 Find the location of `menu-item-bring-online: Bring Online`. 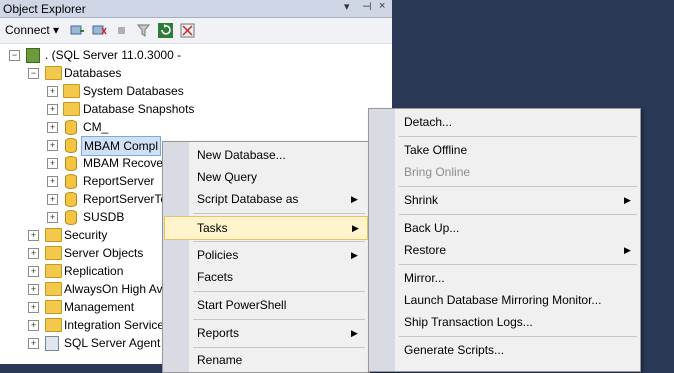

menu-item-bring-online: Bring Online is located at coordinates (437, 172).